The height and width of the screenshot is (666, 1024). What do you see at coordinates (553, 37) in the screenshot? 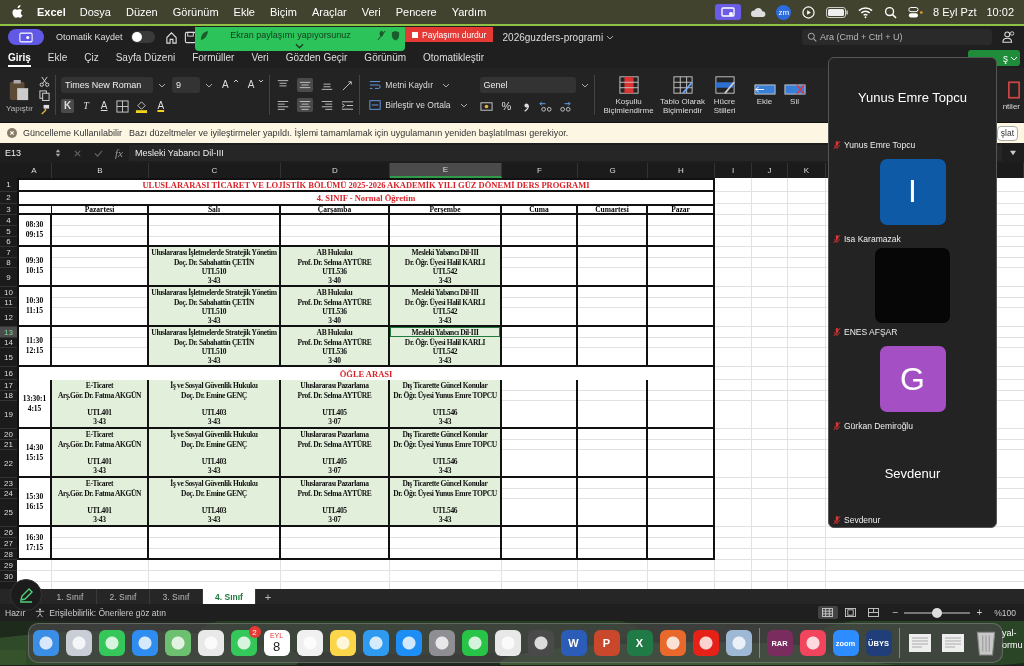
I see `file-name: 2026guzders-programi` at bounding box center [553, 37].